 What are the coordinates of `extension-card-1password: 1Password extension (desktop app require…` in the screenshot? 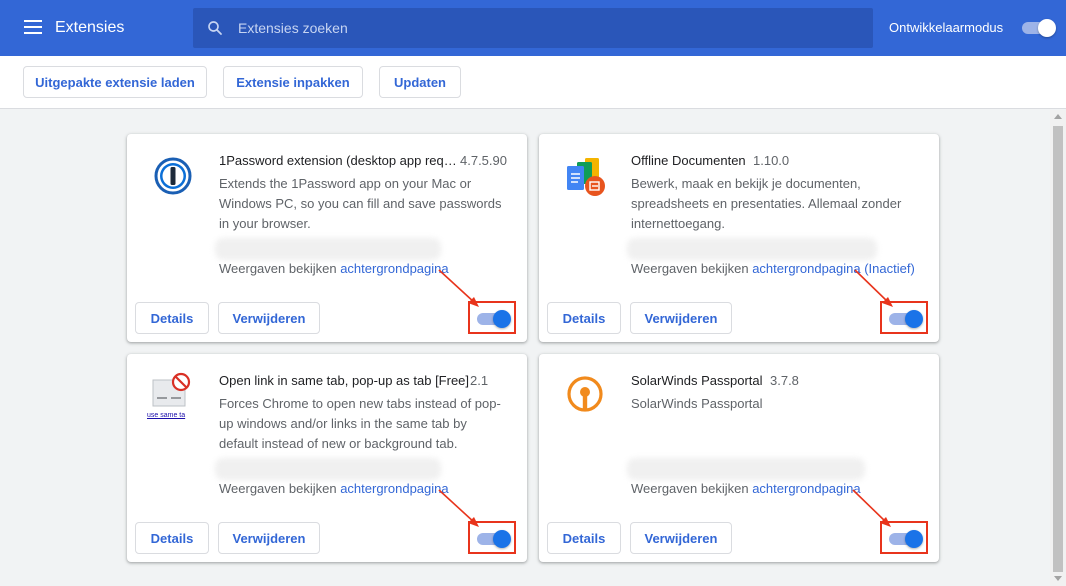 It's located at (327, 238).